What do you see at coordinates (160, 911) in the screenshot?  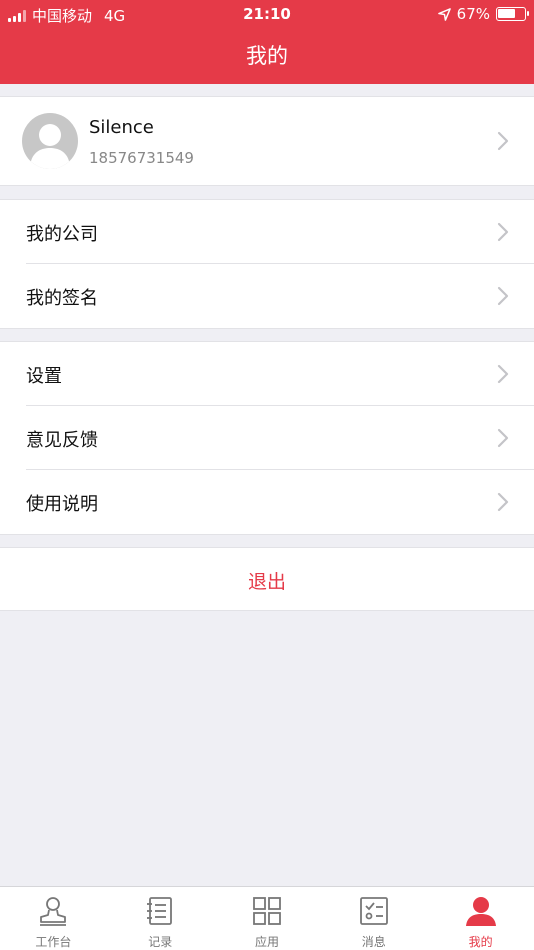 I see `record-icon` at bounding box center [160, 911].